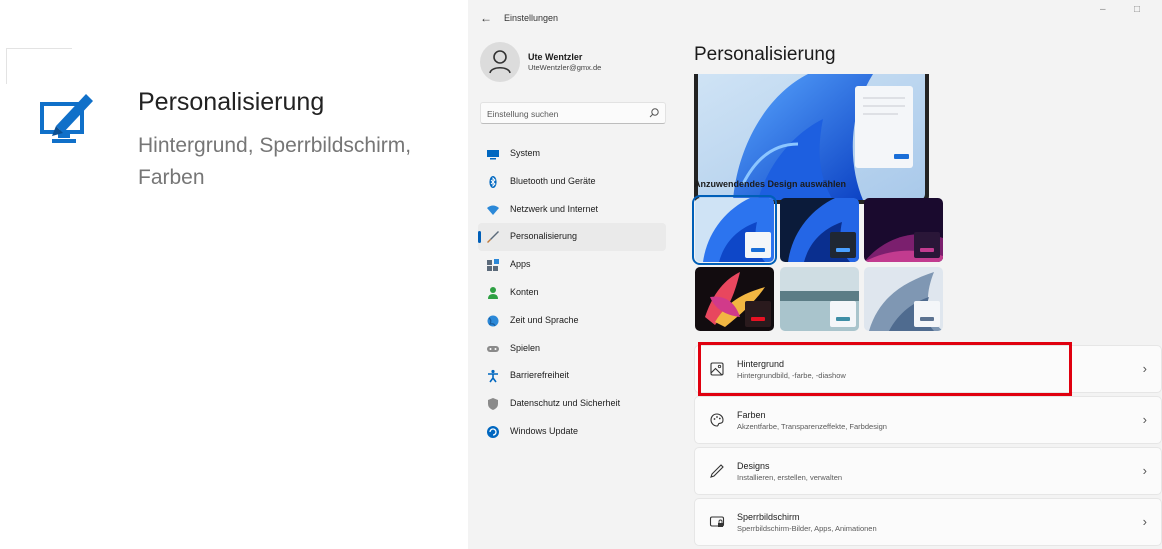  What do you see at coordinates (654, 113) in the screenshot?
I see `search-icon` at bounding box center [654, 113].